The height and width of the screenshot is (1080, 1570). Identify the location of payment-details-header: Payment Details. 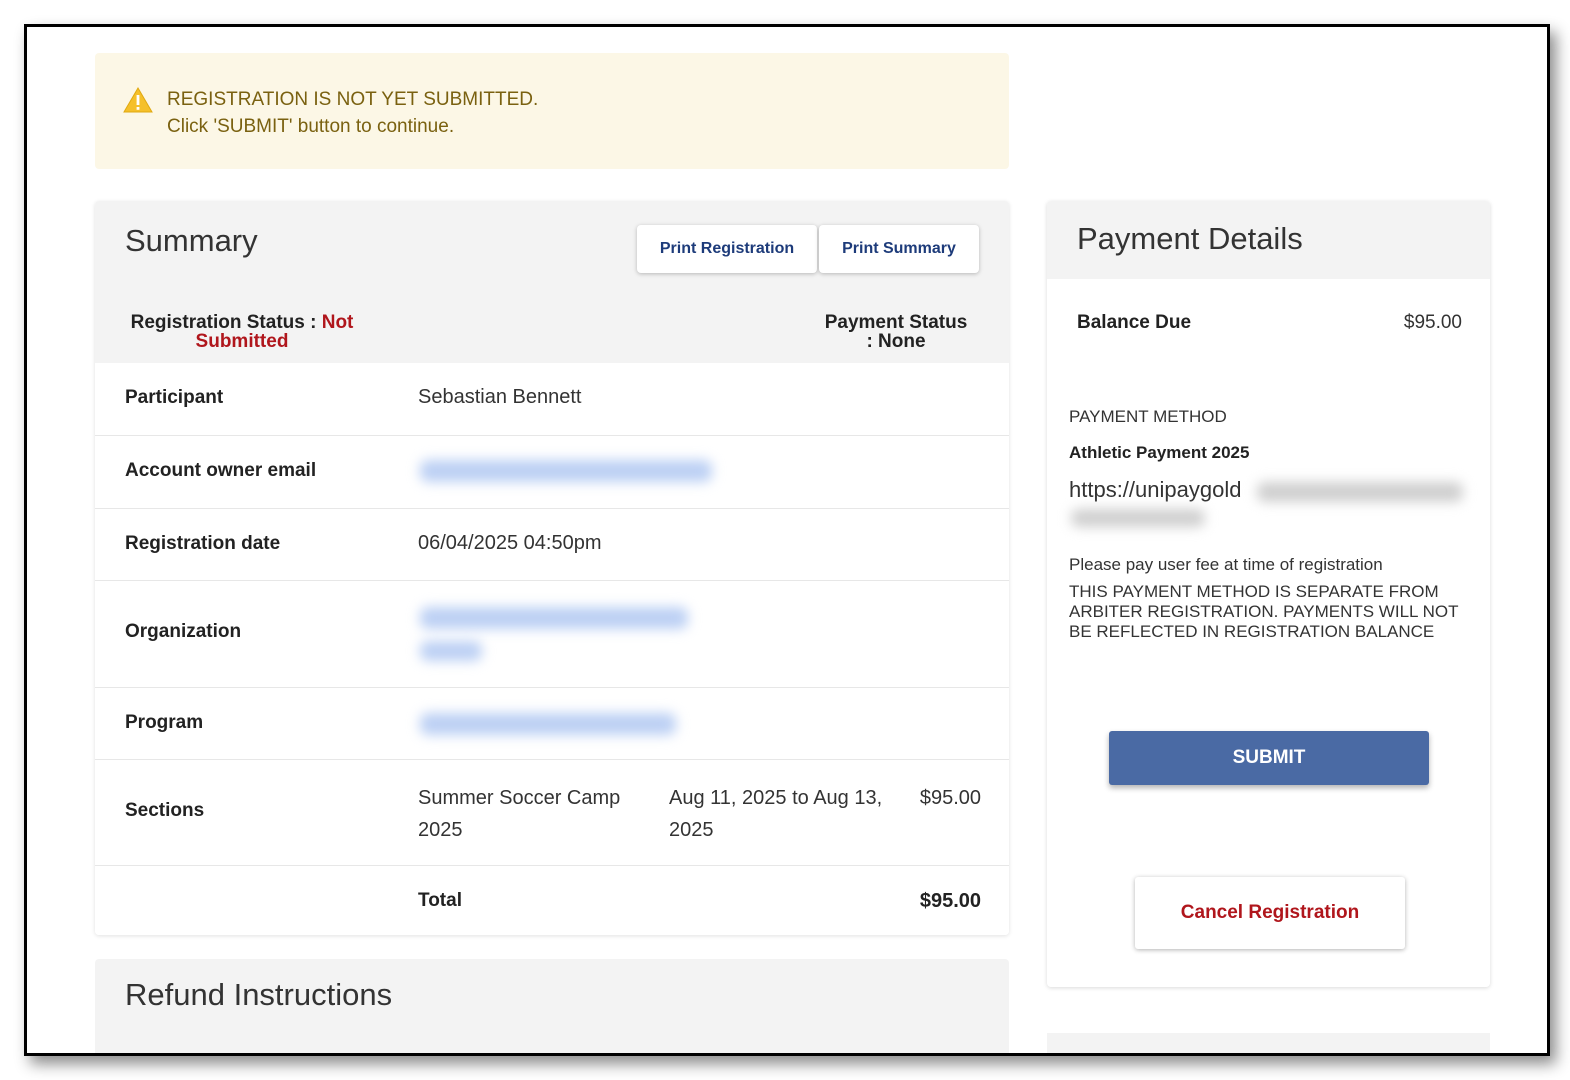
(1268, 240).